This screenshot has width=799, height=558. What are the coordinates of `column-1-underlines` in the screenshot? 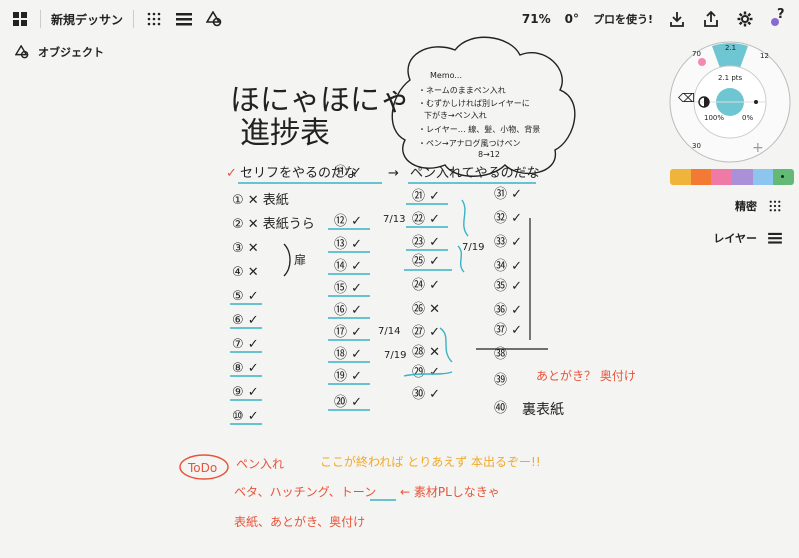 It's located at (246, 364).